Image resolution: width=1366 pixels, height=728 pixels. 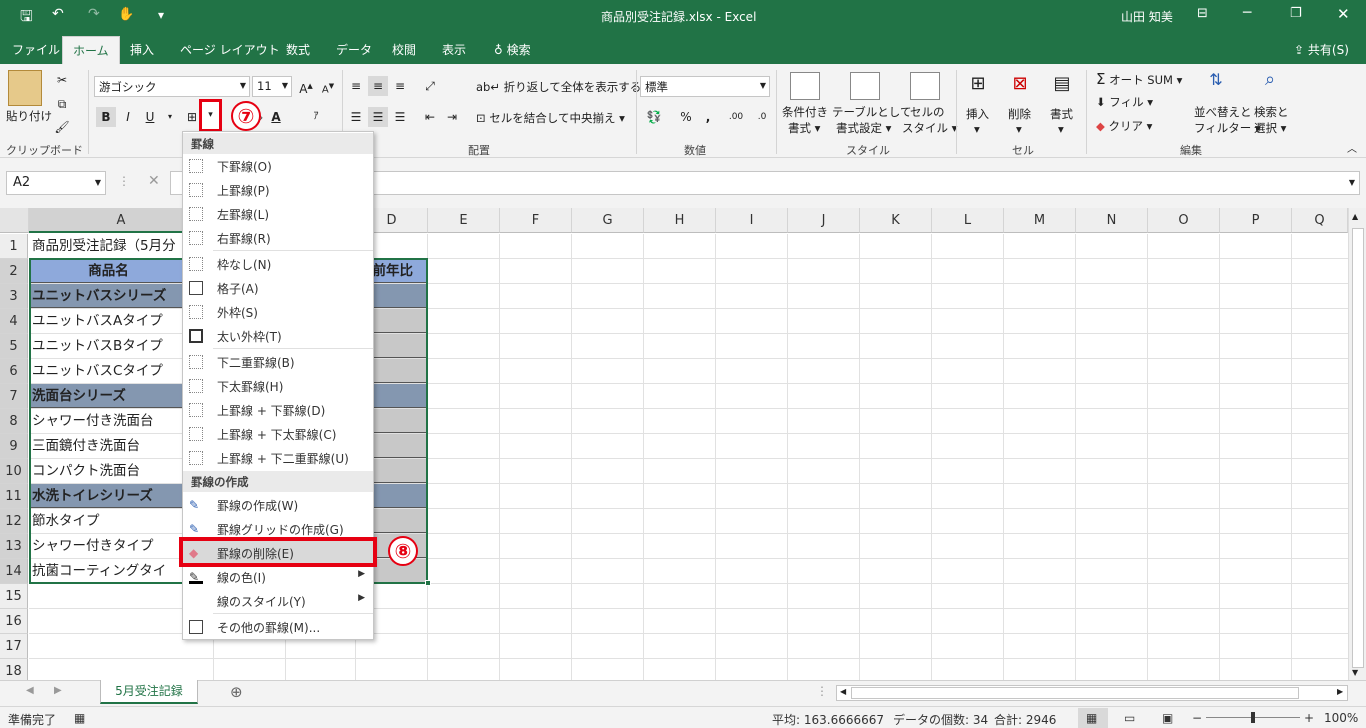 I want to click on zoom-in-icon: +, so click(x=1309, y=718).